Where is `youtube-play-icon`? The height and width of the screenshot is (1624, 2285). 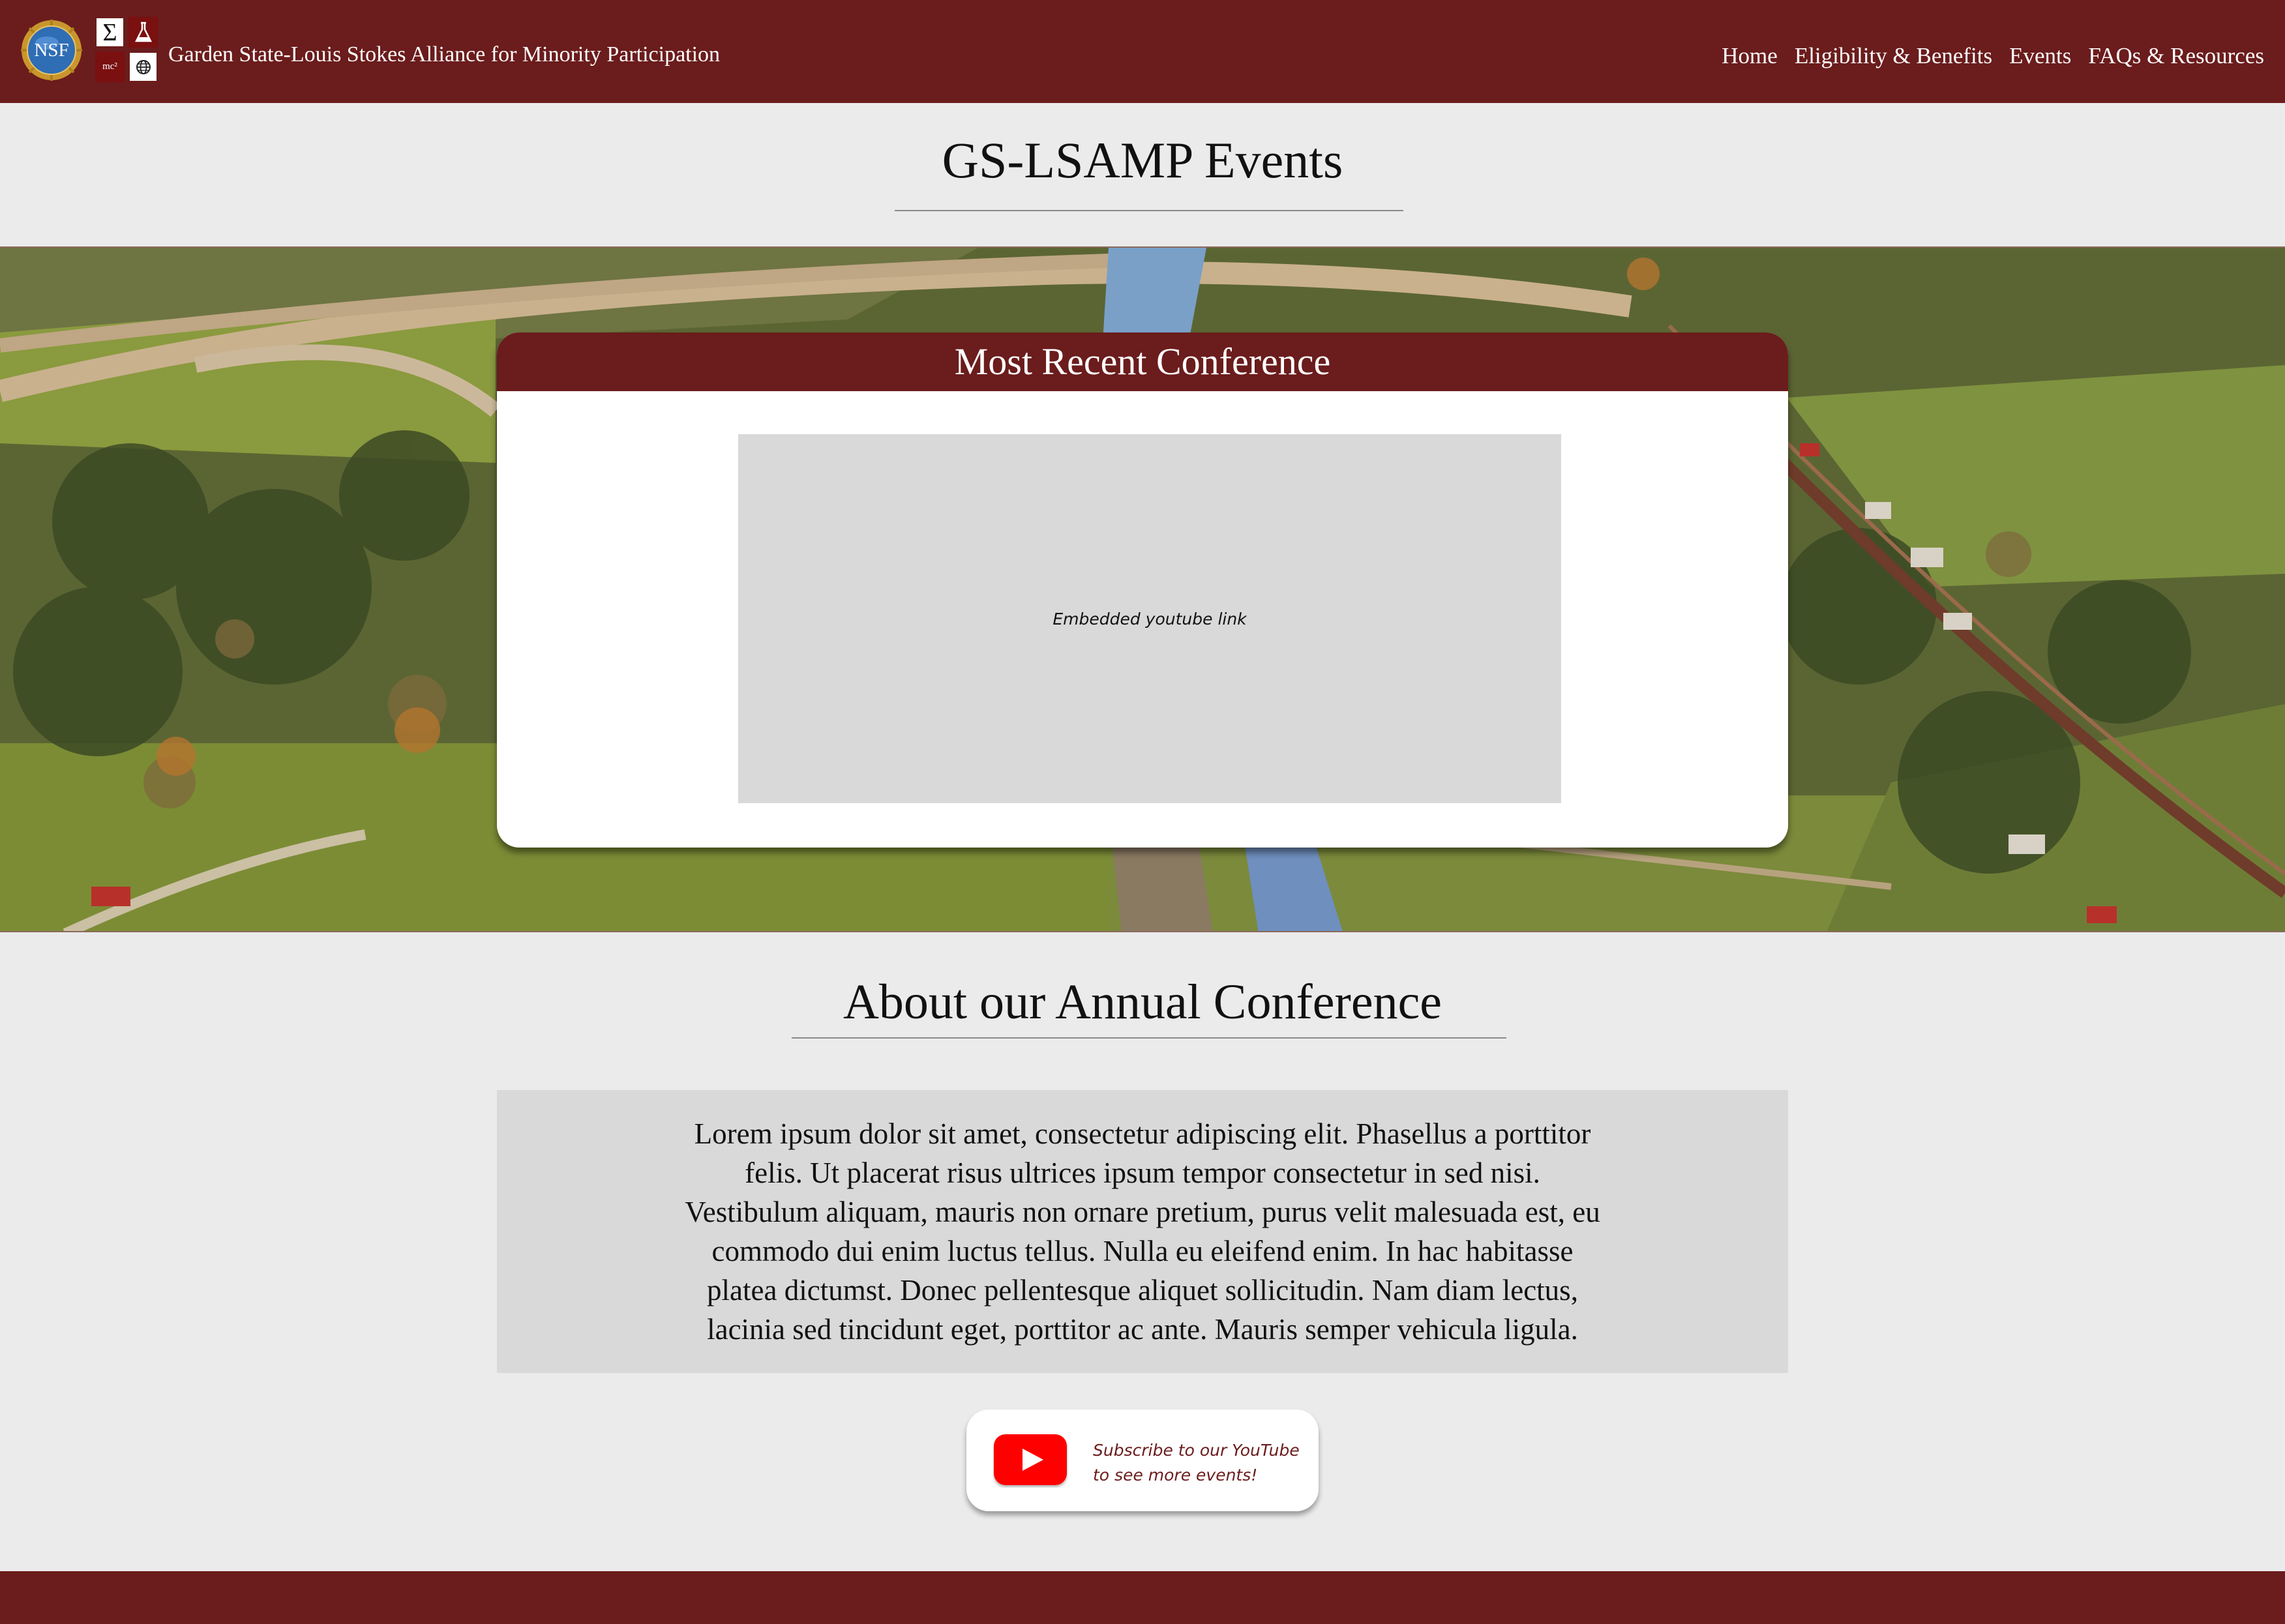
youtube-play-icon is located at coordinates (1030, 1460).